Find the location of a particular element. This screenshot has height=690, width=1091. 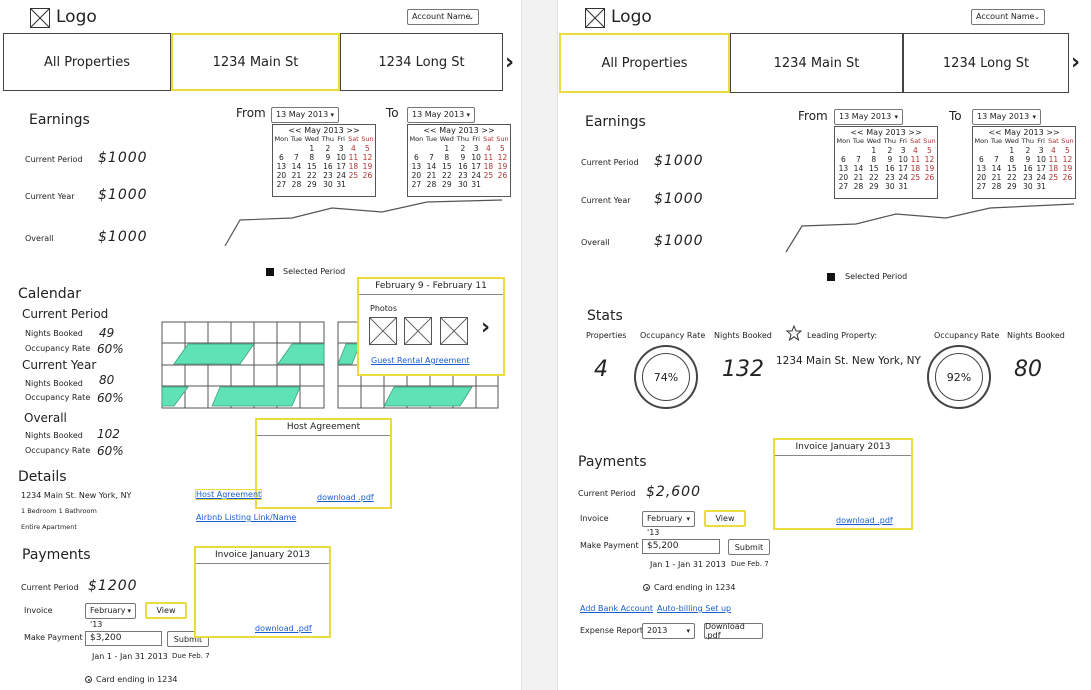

to-date-select: 13 May 2013 ▾ is located at coordinates (441, 115).